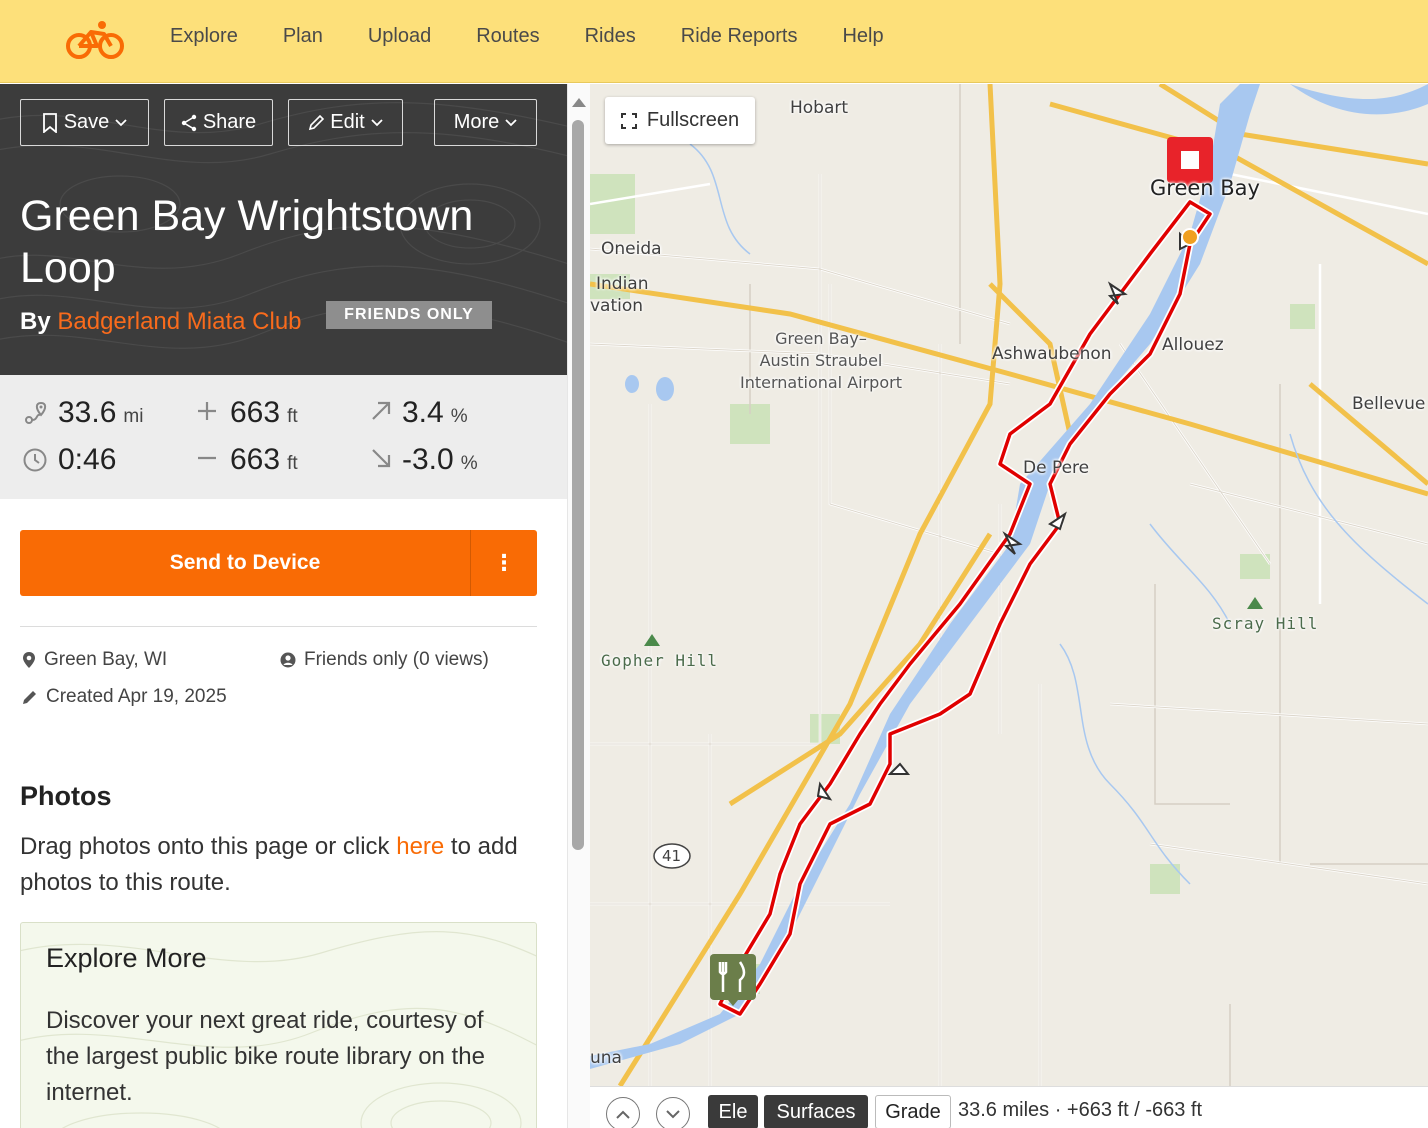 Image resolution: width=1428 pixels, height=1128 pixels. What do you see at coordinates (610, 36) in the screenshot?
I see `nav-rides: Rides` at bounding box center [610, 36].